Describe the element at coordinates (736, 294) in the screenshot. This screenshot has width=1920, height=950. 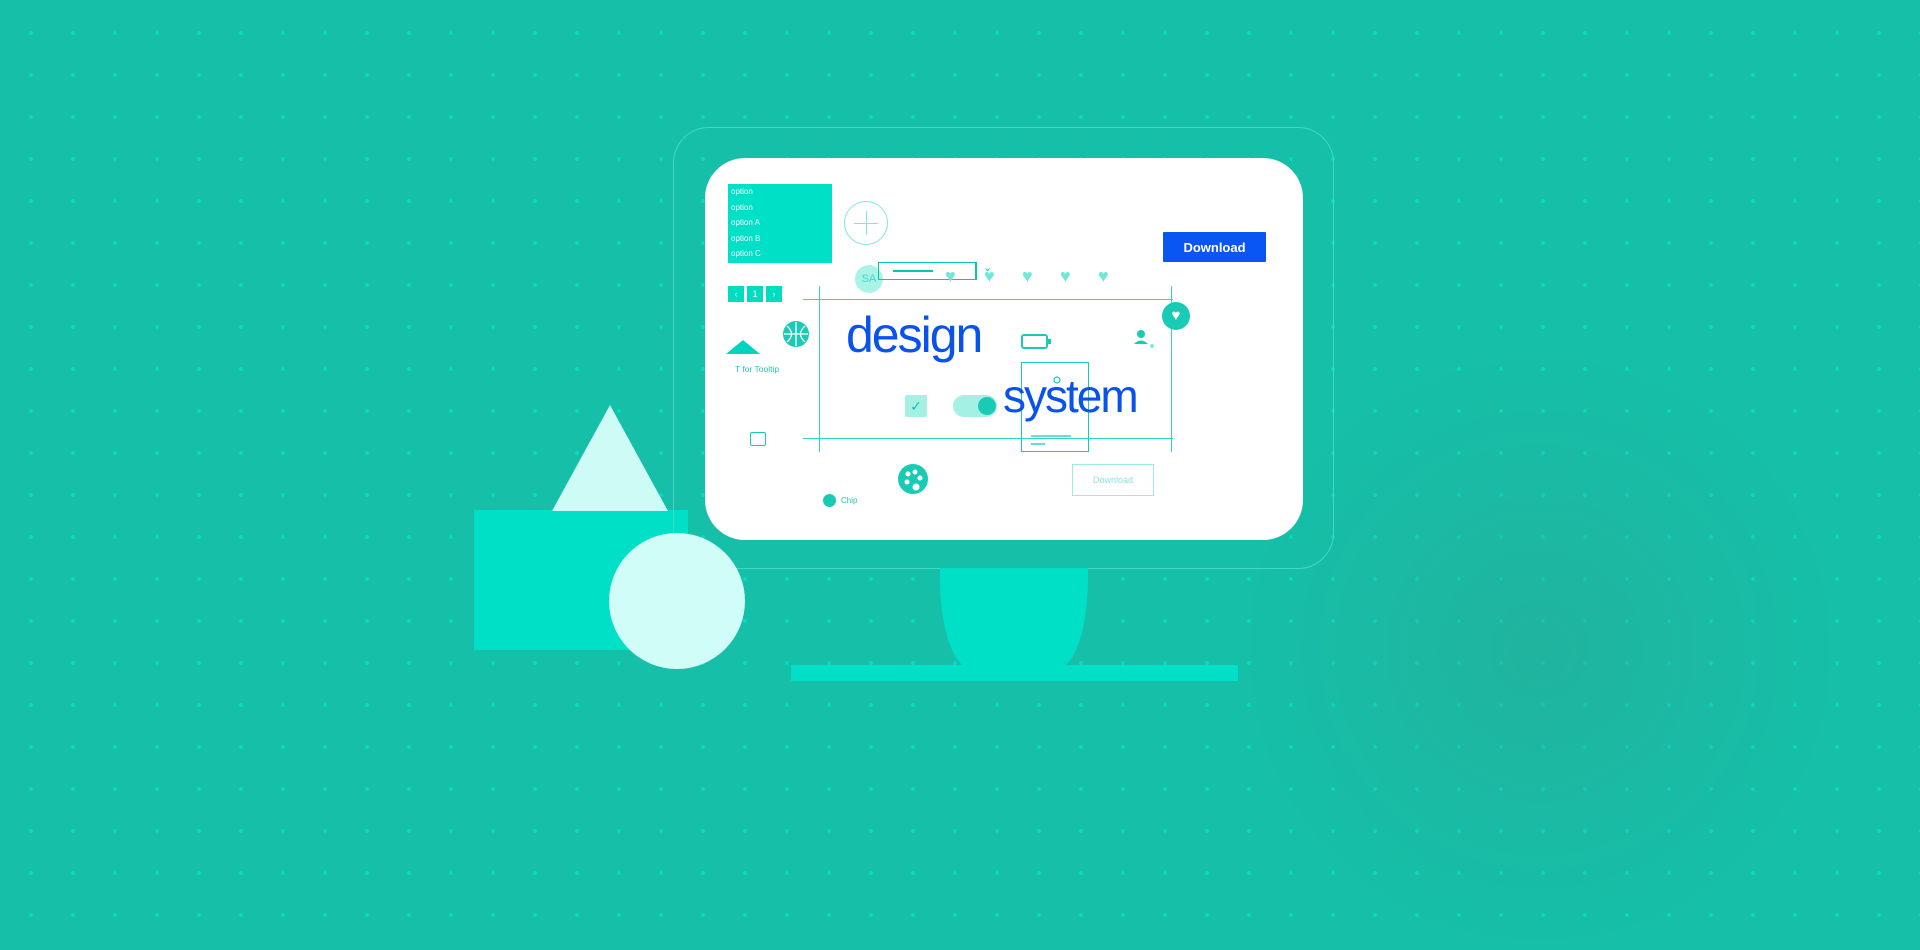
I see `prev-page-button: ‹` at that location.